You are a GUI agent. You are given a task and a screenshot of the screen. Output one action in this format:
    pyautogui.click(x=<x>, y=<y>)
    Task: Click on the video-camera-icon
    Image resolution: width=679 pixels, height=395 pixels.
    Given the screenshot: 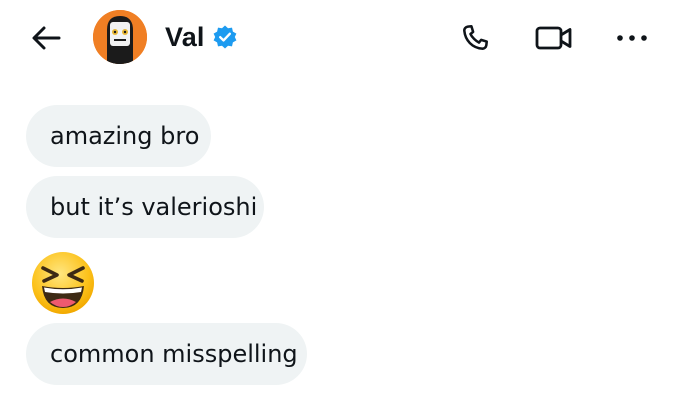 What is the action you would take?
    pyautogui.click(x=553, y=38)
    